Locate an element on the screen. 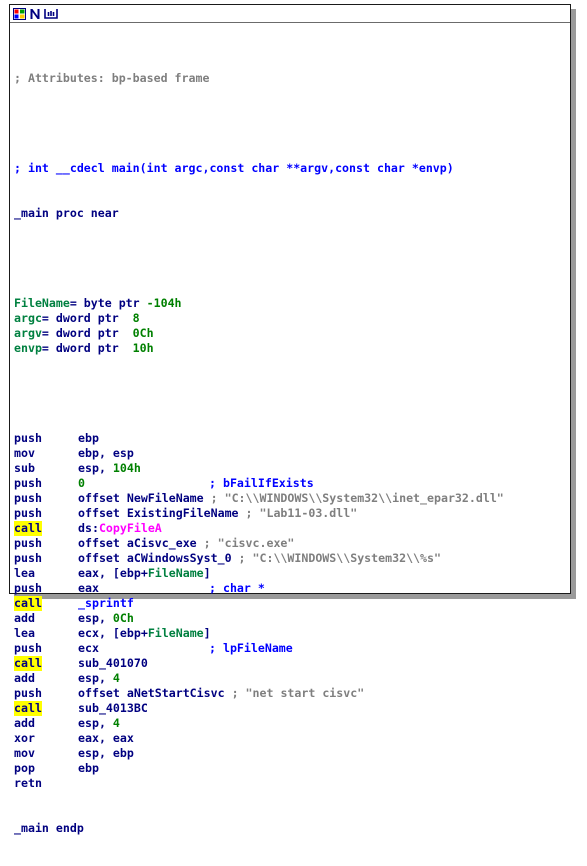 This screenshot has width=587, height=866. instruction-line: push 0; bFailIfExists is located at coordinates (259, 483).